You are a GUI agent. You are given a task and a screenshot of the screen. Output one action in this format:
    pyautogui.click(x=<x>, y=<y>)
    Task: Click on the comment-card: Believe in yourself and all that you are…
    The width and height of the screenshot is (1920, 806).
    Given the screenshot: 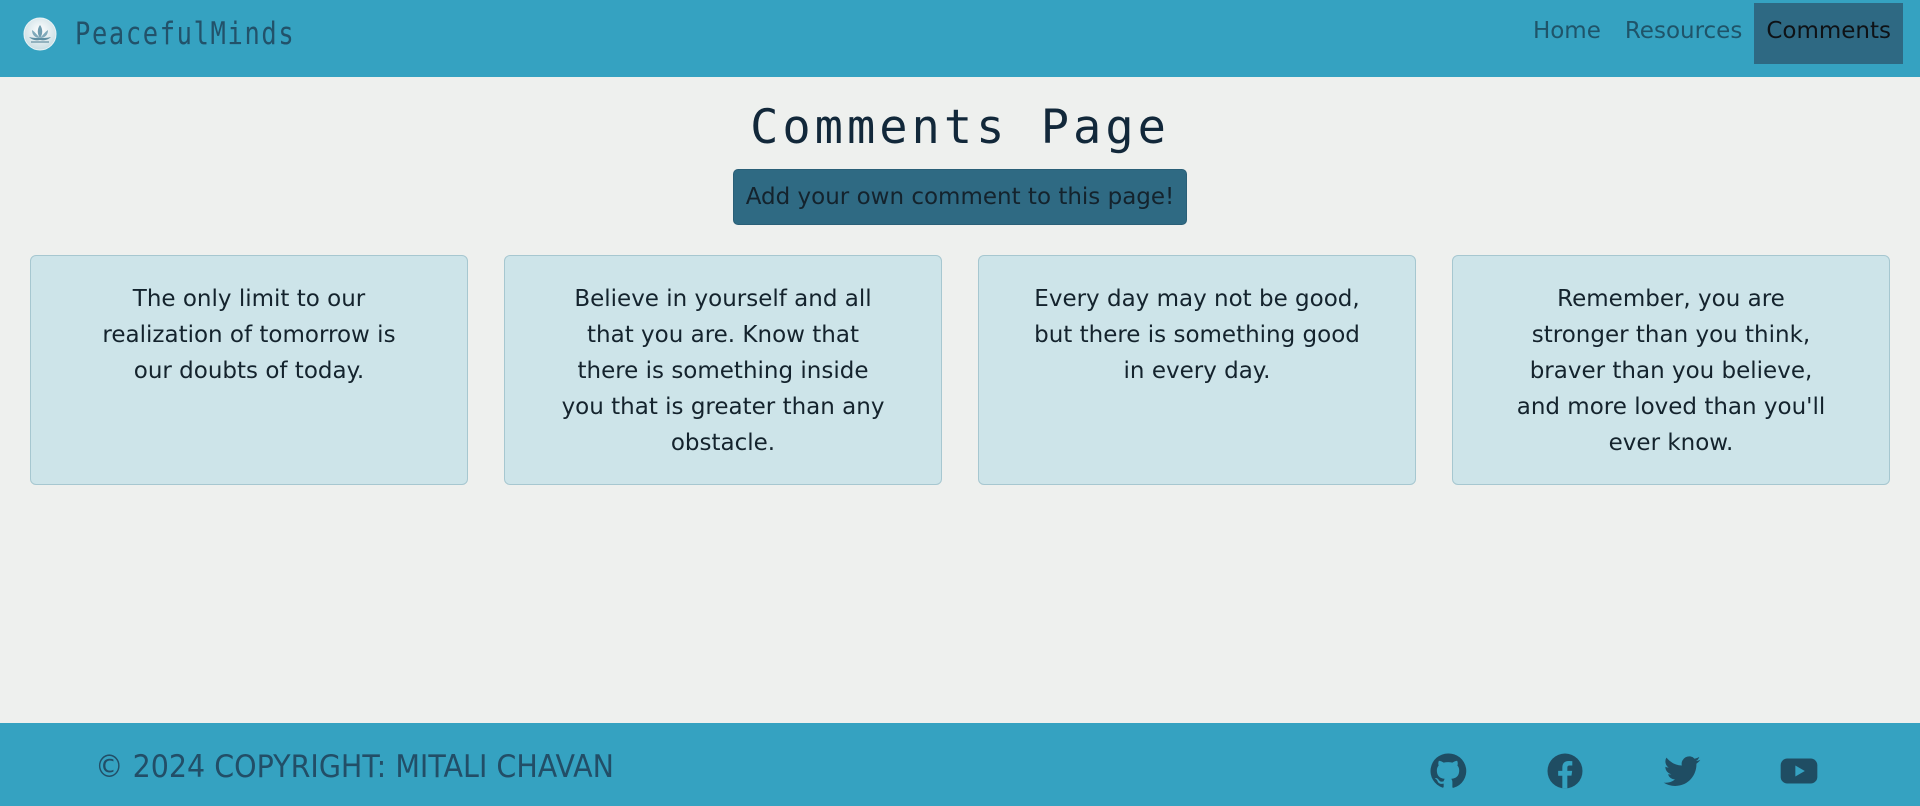 What is the action you would take?
    pyautogui.click(x=723, y=370)
    